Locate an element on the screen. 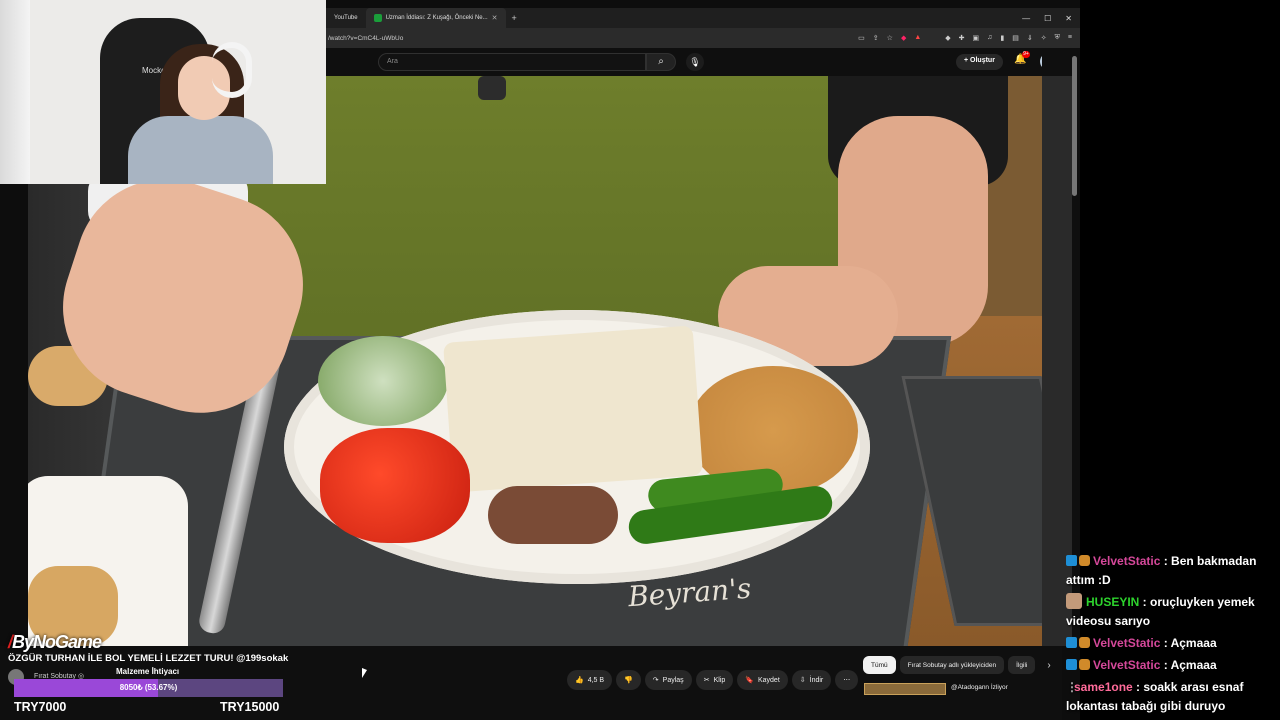 This screenshot has height=720, width=1280. scissors-icon: ✂ is located at coordinates (706, 680).